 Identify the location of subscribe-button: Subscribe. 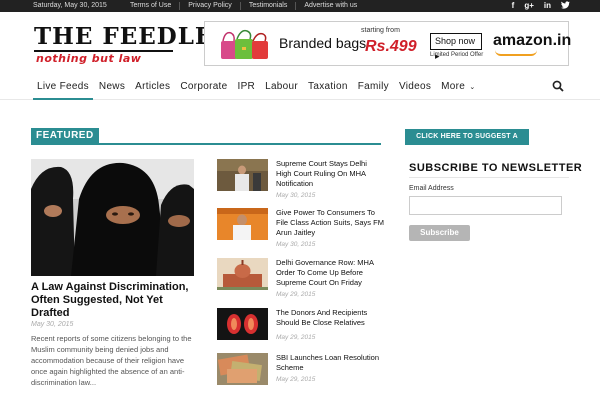
(439, 233).